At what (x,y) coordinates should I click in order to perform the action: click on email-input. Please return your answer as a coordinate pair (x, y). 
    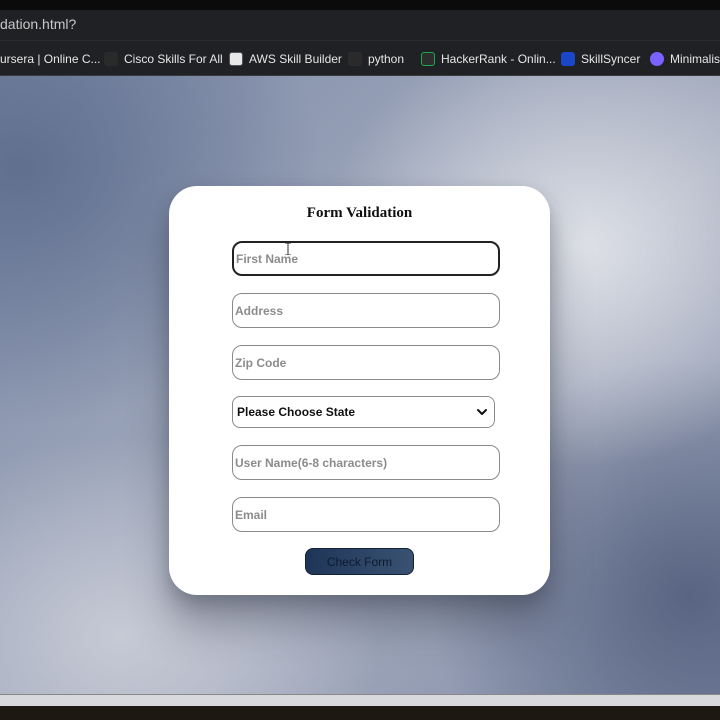
    Looking at the image, I should click on (366, 514).